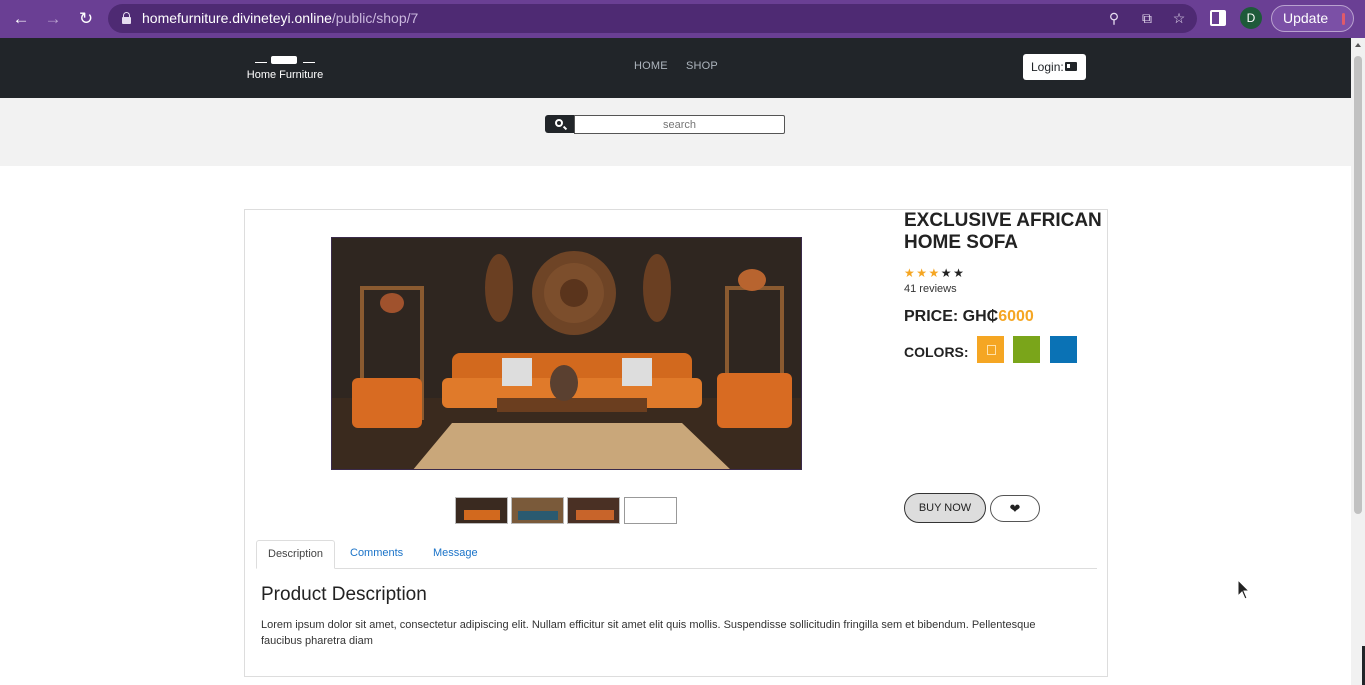 The image size is (1365, 685). I want to click on tab-comments: Comments, so click(376, 554).